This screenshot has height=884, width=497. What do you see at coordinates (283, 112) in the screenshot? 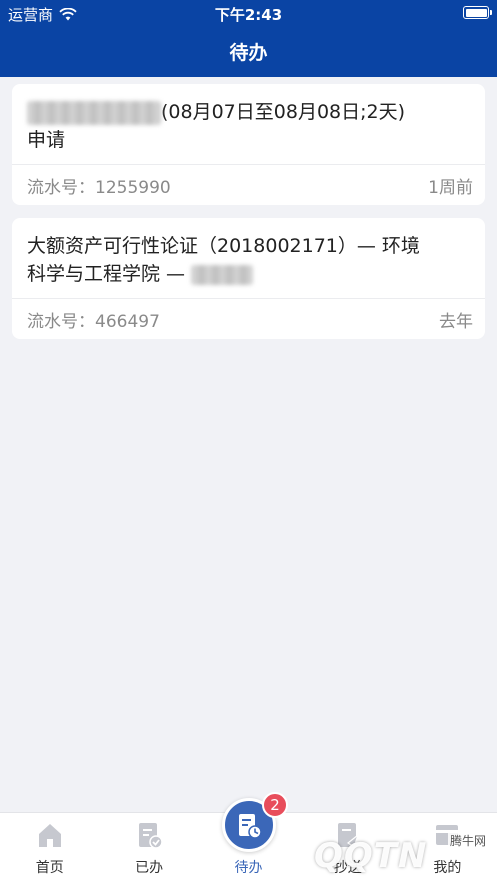
I see `todo-title-line1: (08月07日至08月08日;2天)` at bounding box center [283, 112].